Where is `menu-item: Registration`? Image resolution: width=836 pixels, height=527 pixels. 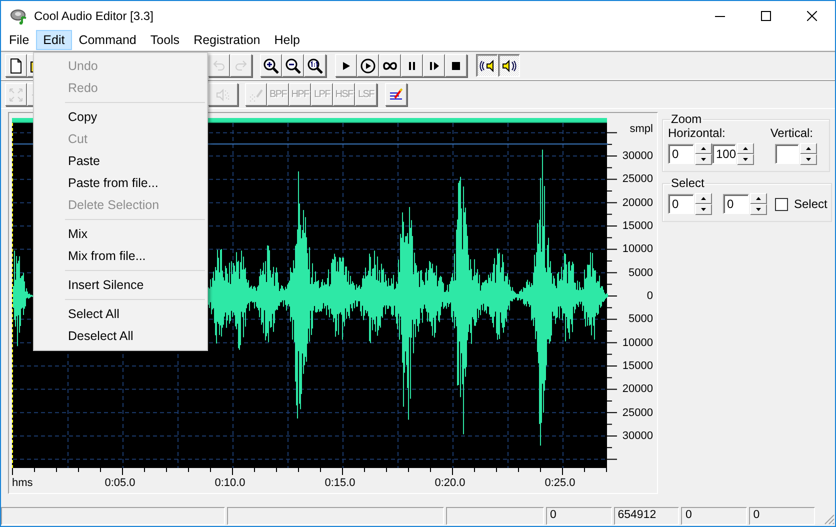 menu-item: Registration is located at coordinates (227, 40).